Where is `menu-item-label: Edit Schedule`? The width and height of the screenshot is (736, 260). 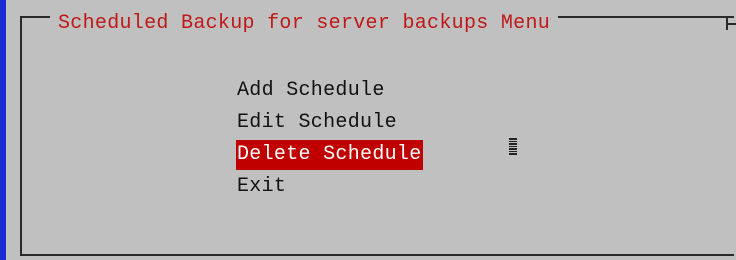 menu-item-label: Edit Schedule is located at coordinates (317, 122).